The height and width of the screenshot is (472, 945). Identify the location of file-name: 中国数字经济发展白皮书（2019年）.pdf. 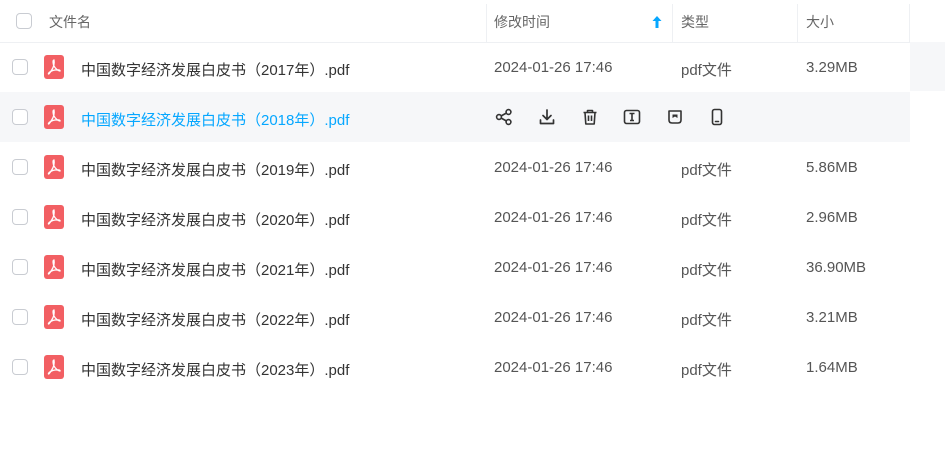
(215, 169).